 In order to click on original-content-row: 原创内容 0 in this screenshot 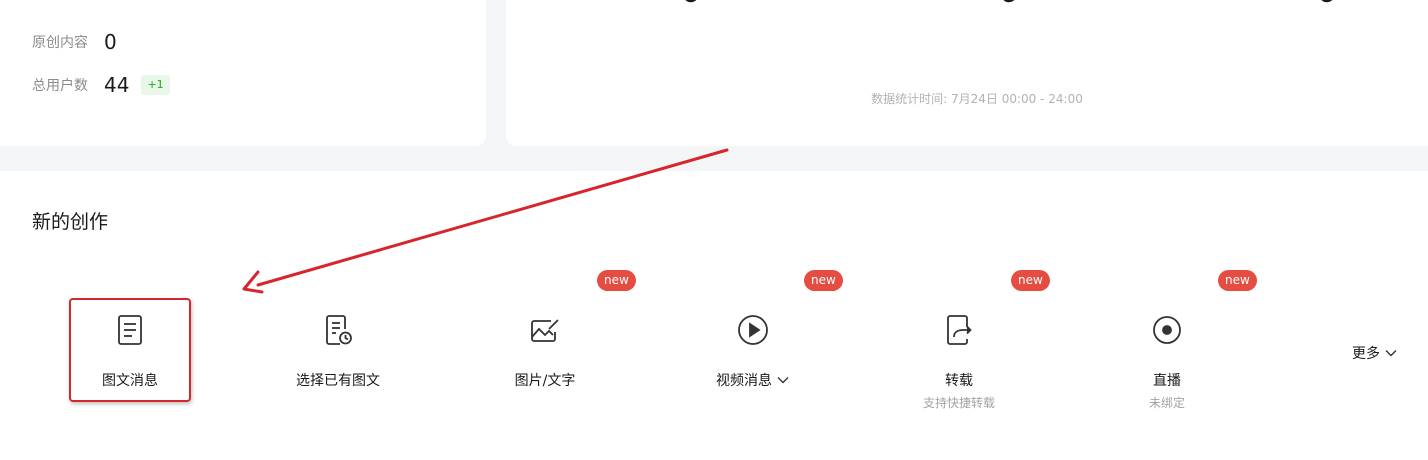, I will do `click(74, 42)`.